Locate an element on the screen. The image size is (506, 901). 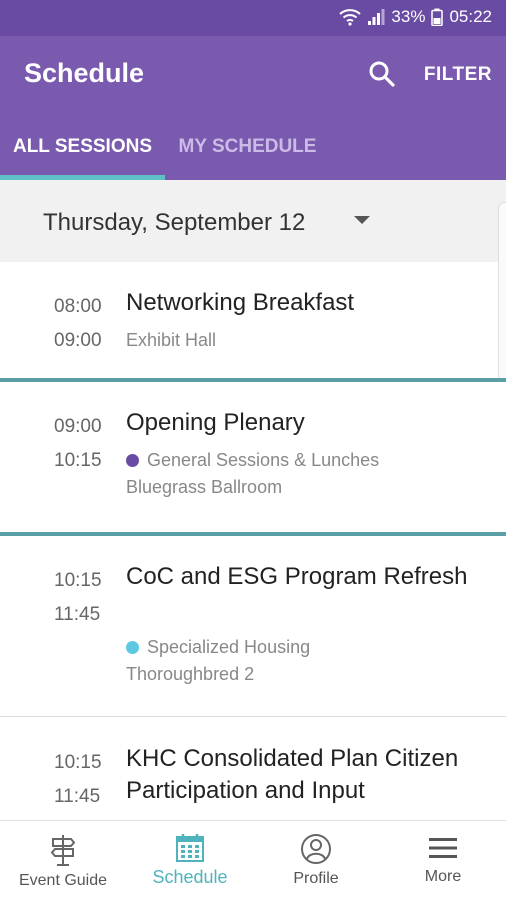
session-room: Bluegrass Ballroom is located at coordinates (204, 487).